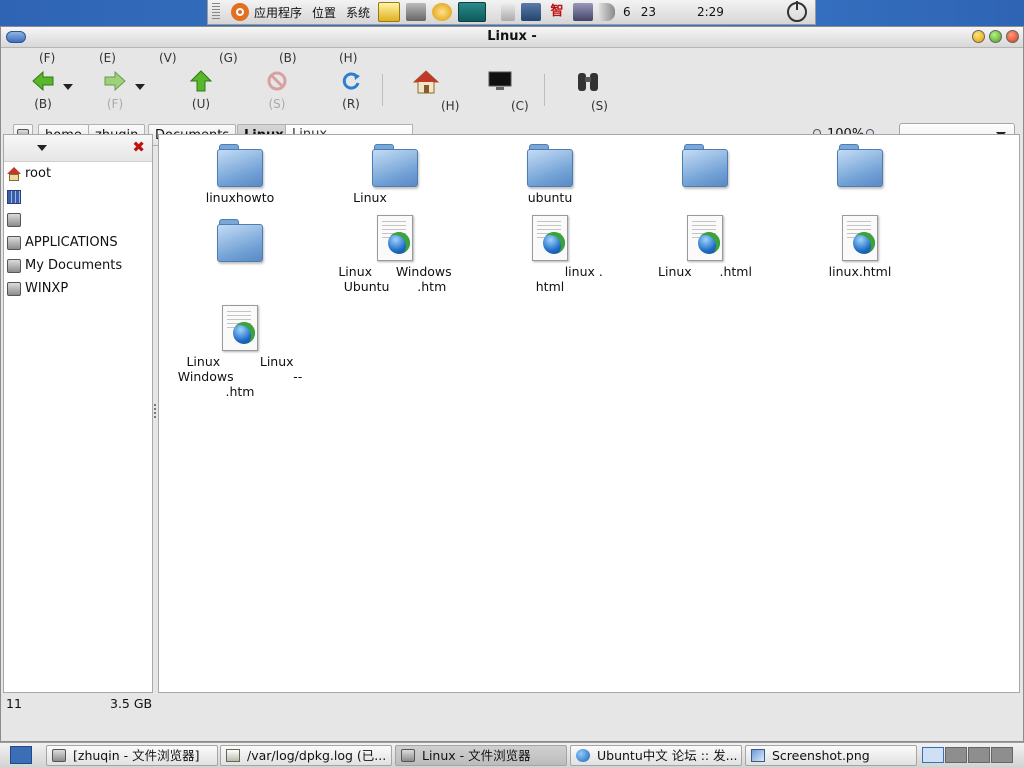 The height and width of the screenshot is (768, 1024). What do you see at coordinates (42, 148) in the screenshot?
I see `side-pane-type-chevron-down-icon` at bounding box center [42, 148].